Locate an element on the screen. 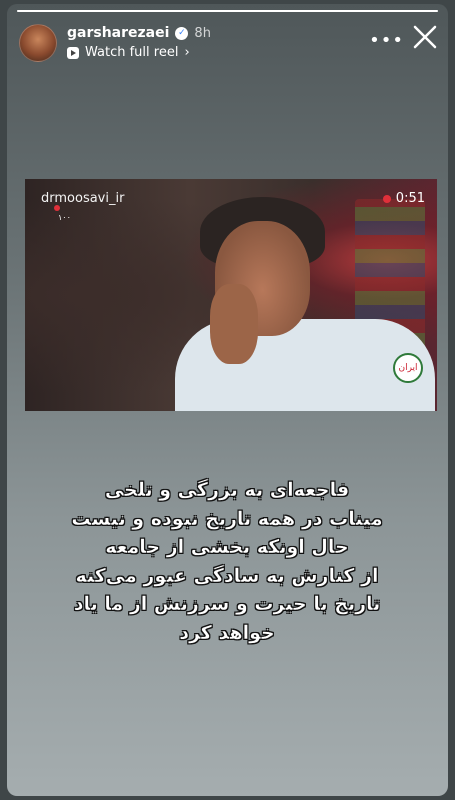  story-progress-fill is located at coordinates (227, 11).